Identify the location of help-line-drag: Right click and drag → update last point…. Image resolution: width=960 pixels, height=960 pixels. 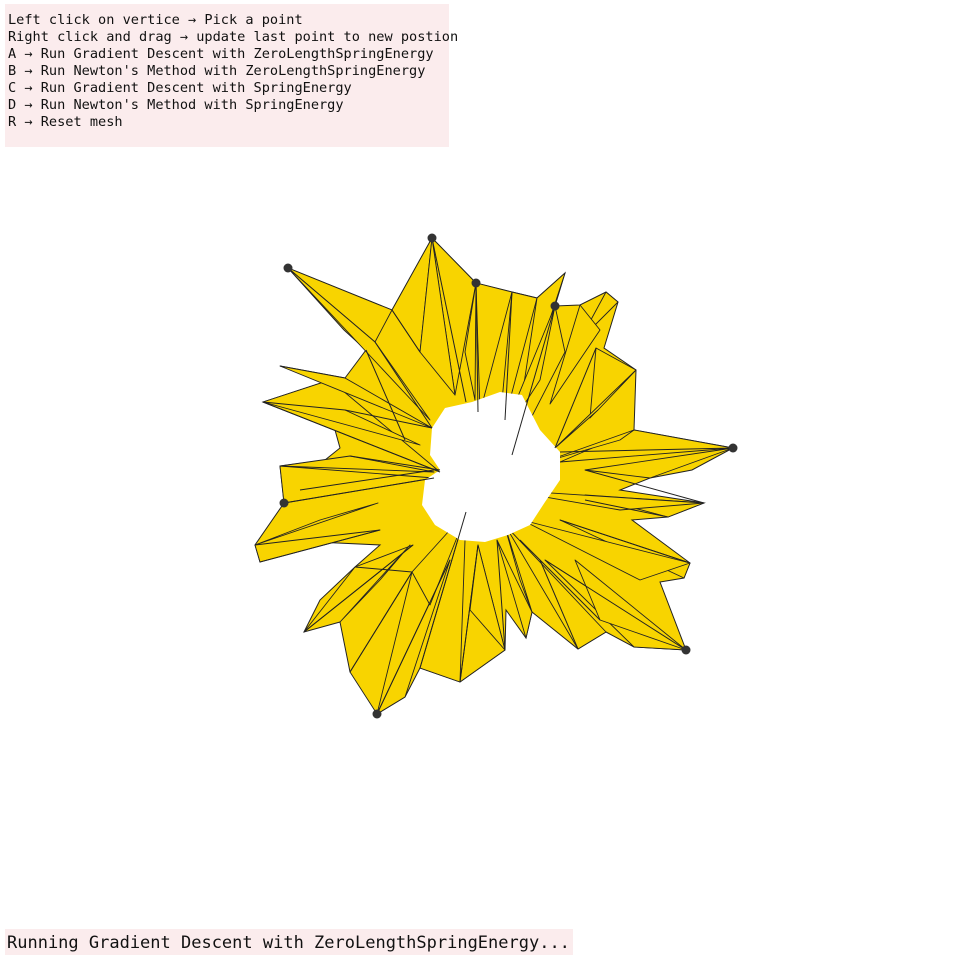
(233, 37).